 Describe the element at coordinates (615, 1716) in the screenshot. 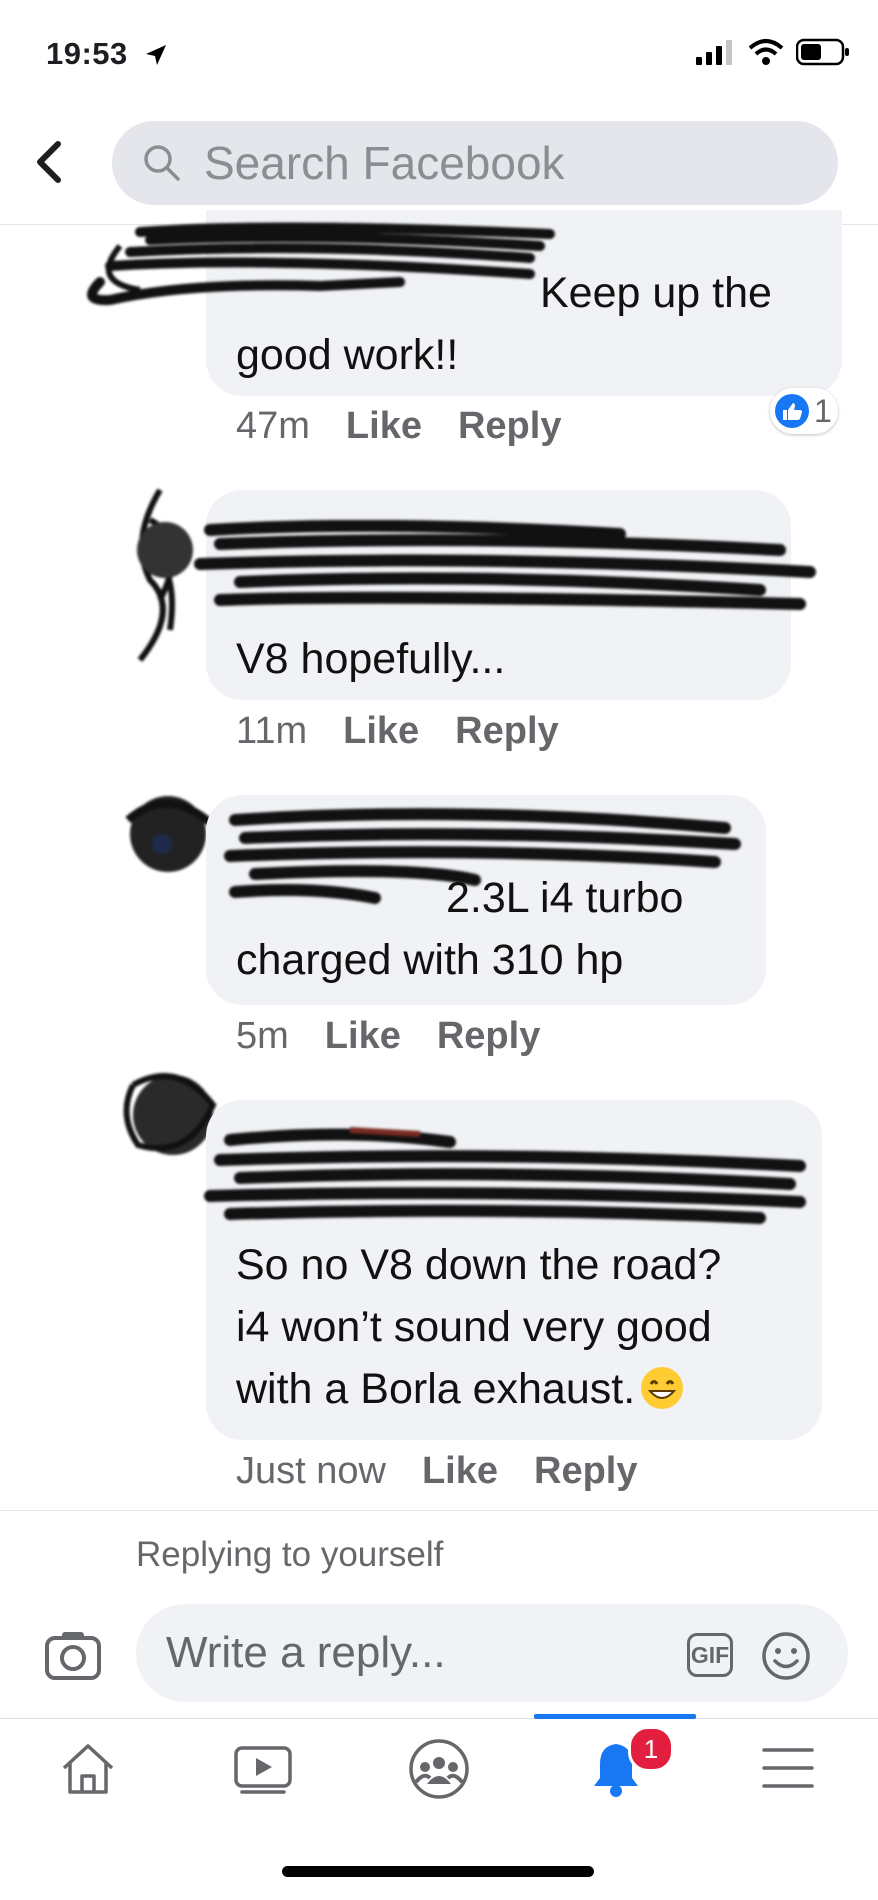

I see `active-tab-indicator` at that location.